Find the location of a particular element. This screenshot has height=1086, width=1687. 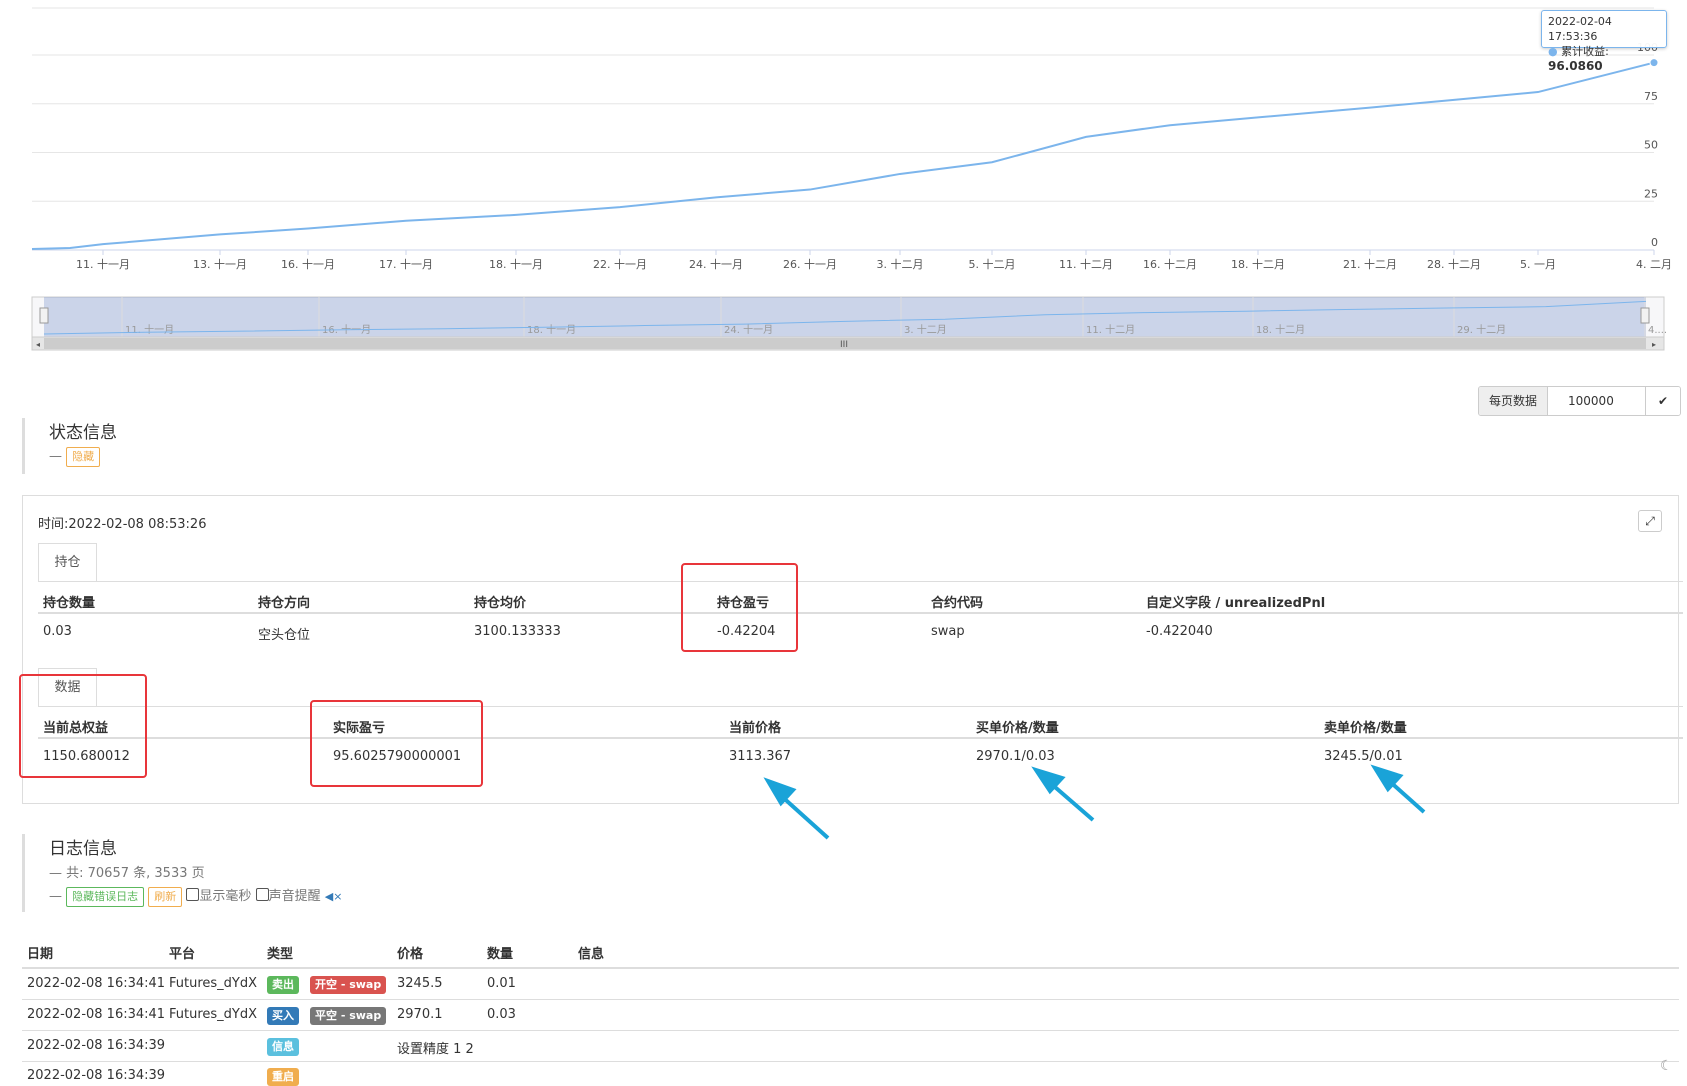

x-tick-label: 3. 十二月 is located at coordinates (900, 264).